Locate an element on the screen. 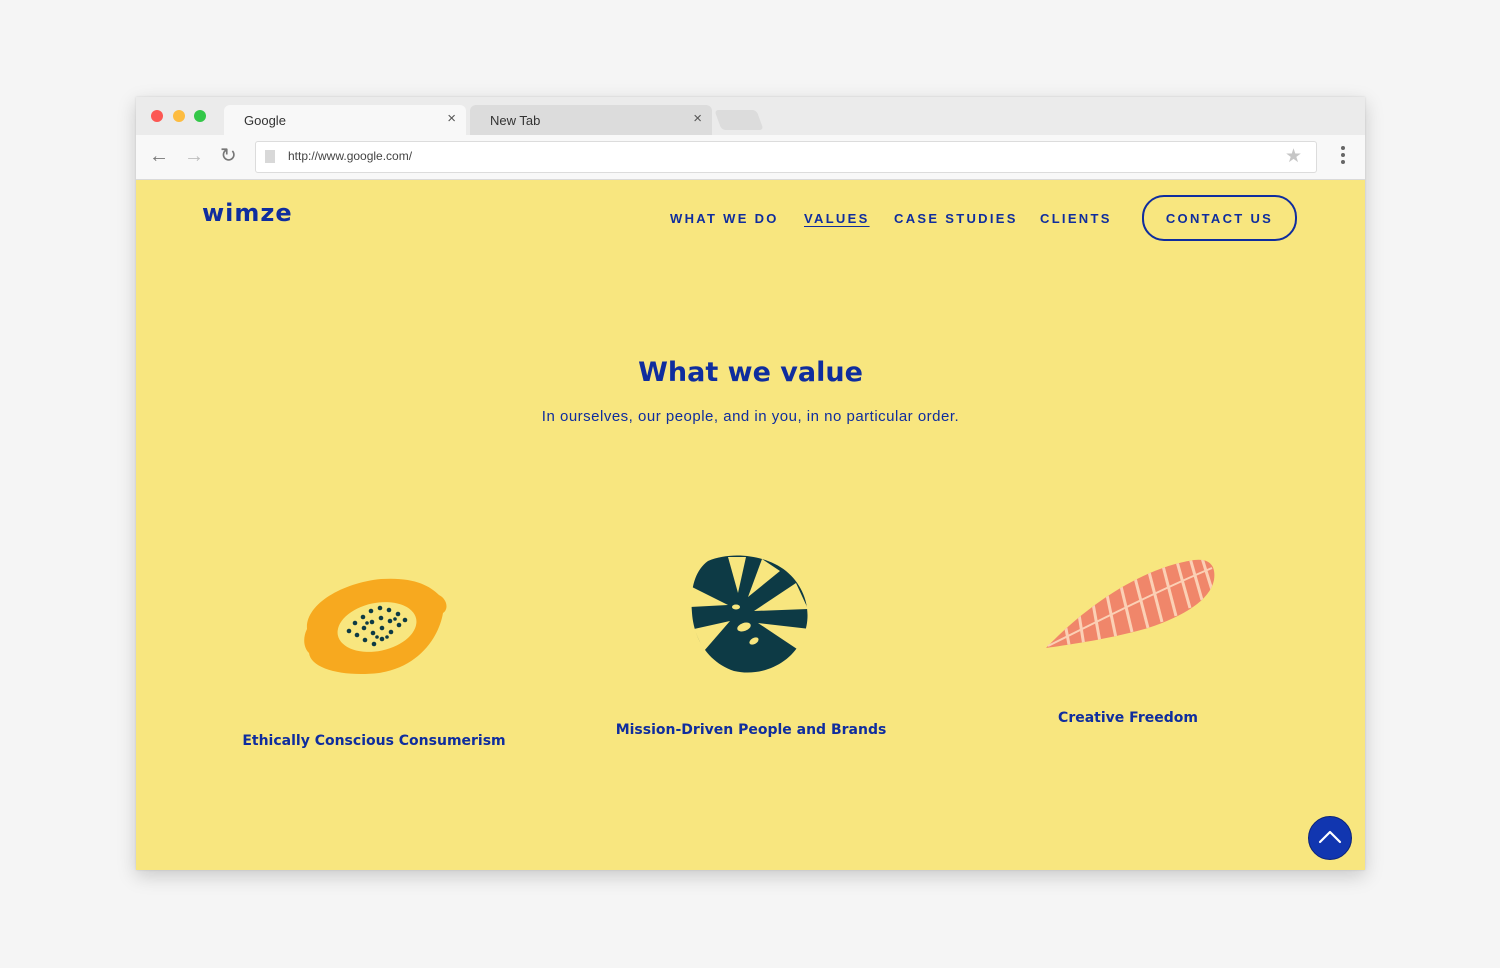 This screenshot has width=1500, height=968. chevron-up-icon is located at coordinates (1330, 837).